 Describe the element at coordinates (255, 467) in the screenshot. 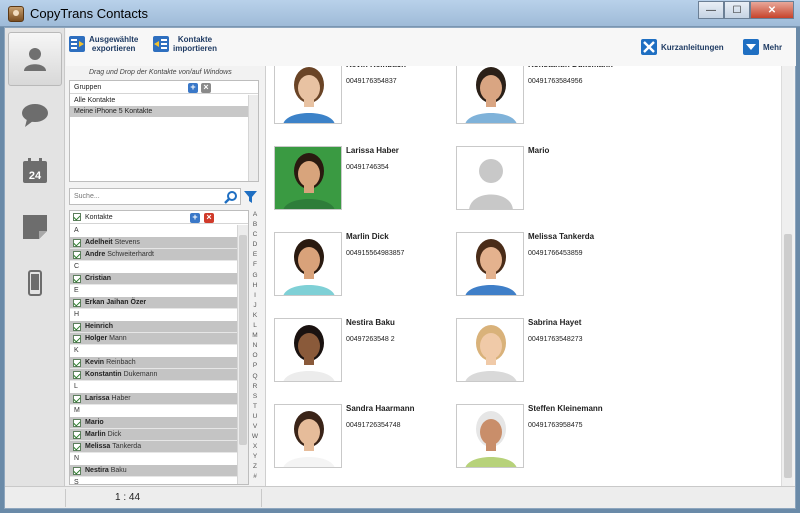

I see `alphabet-letter: Z` at that location.